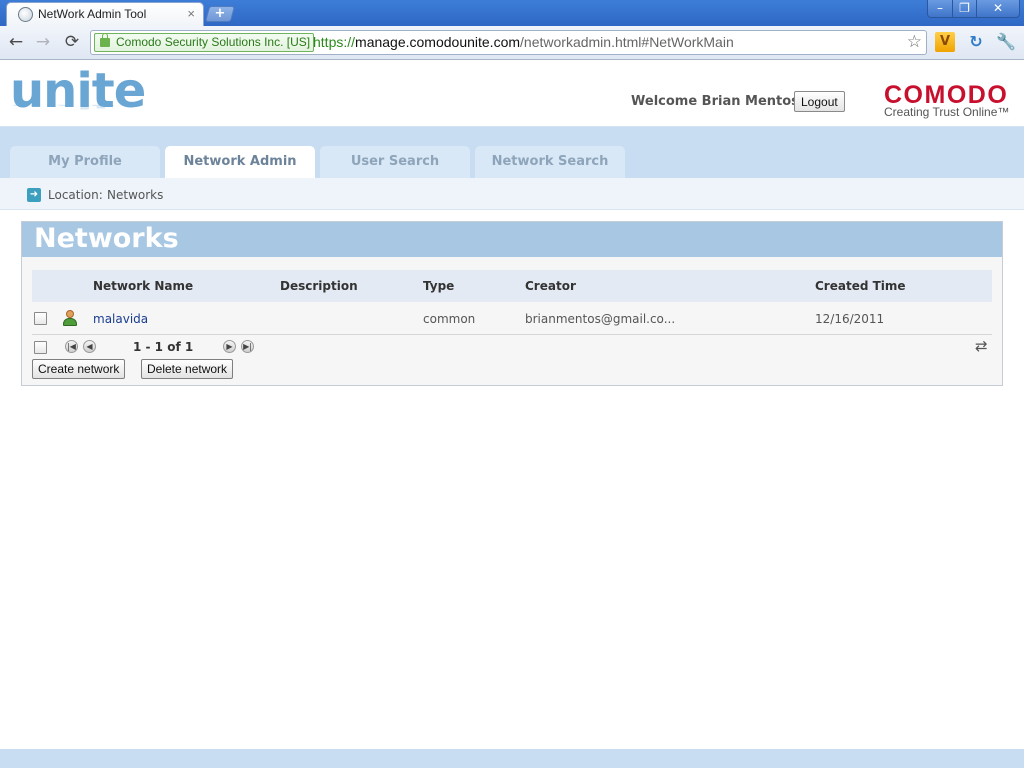  What do you see at coordinates (16, 42) in the screenshot?
I see `back-arrow-icon: ←` at bounding box center [16, 42].